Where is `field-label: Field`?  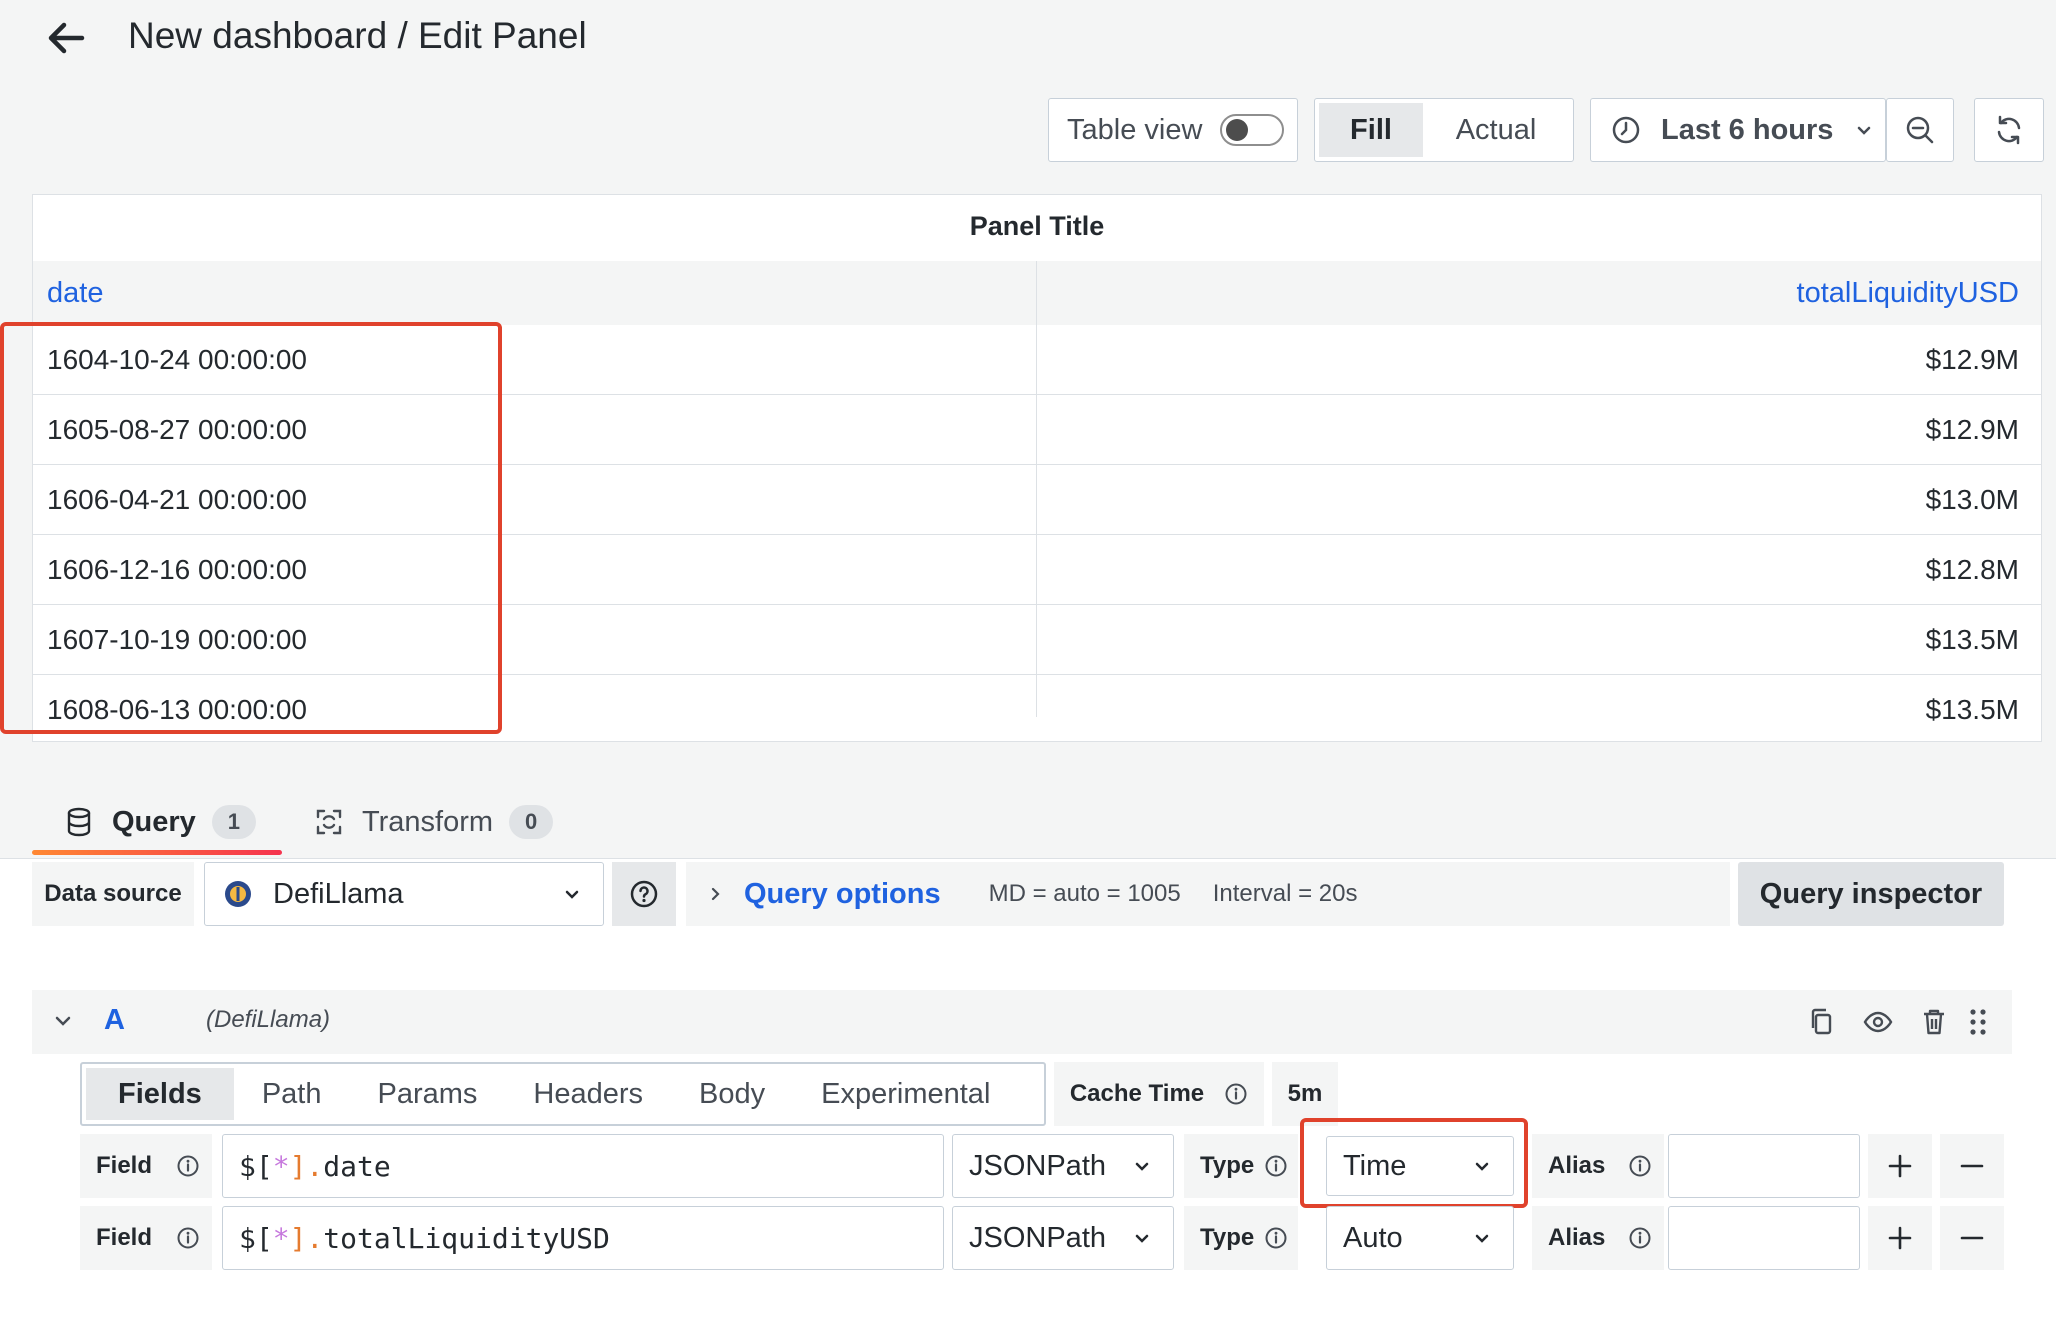 field-label: Field is located at coordinates (146, 1166).